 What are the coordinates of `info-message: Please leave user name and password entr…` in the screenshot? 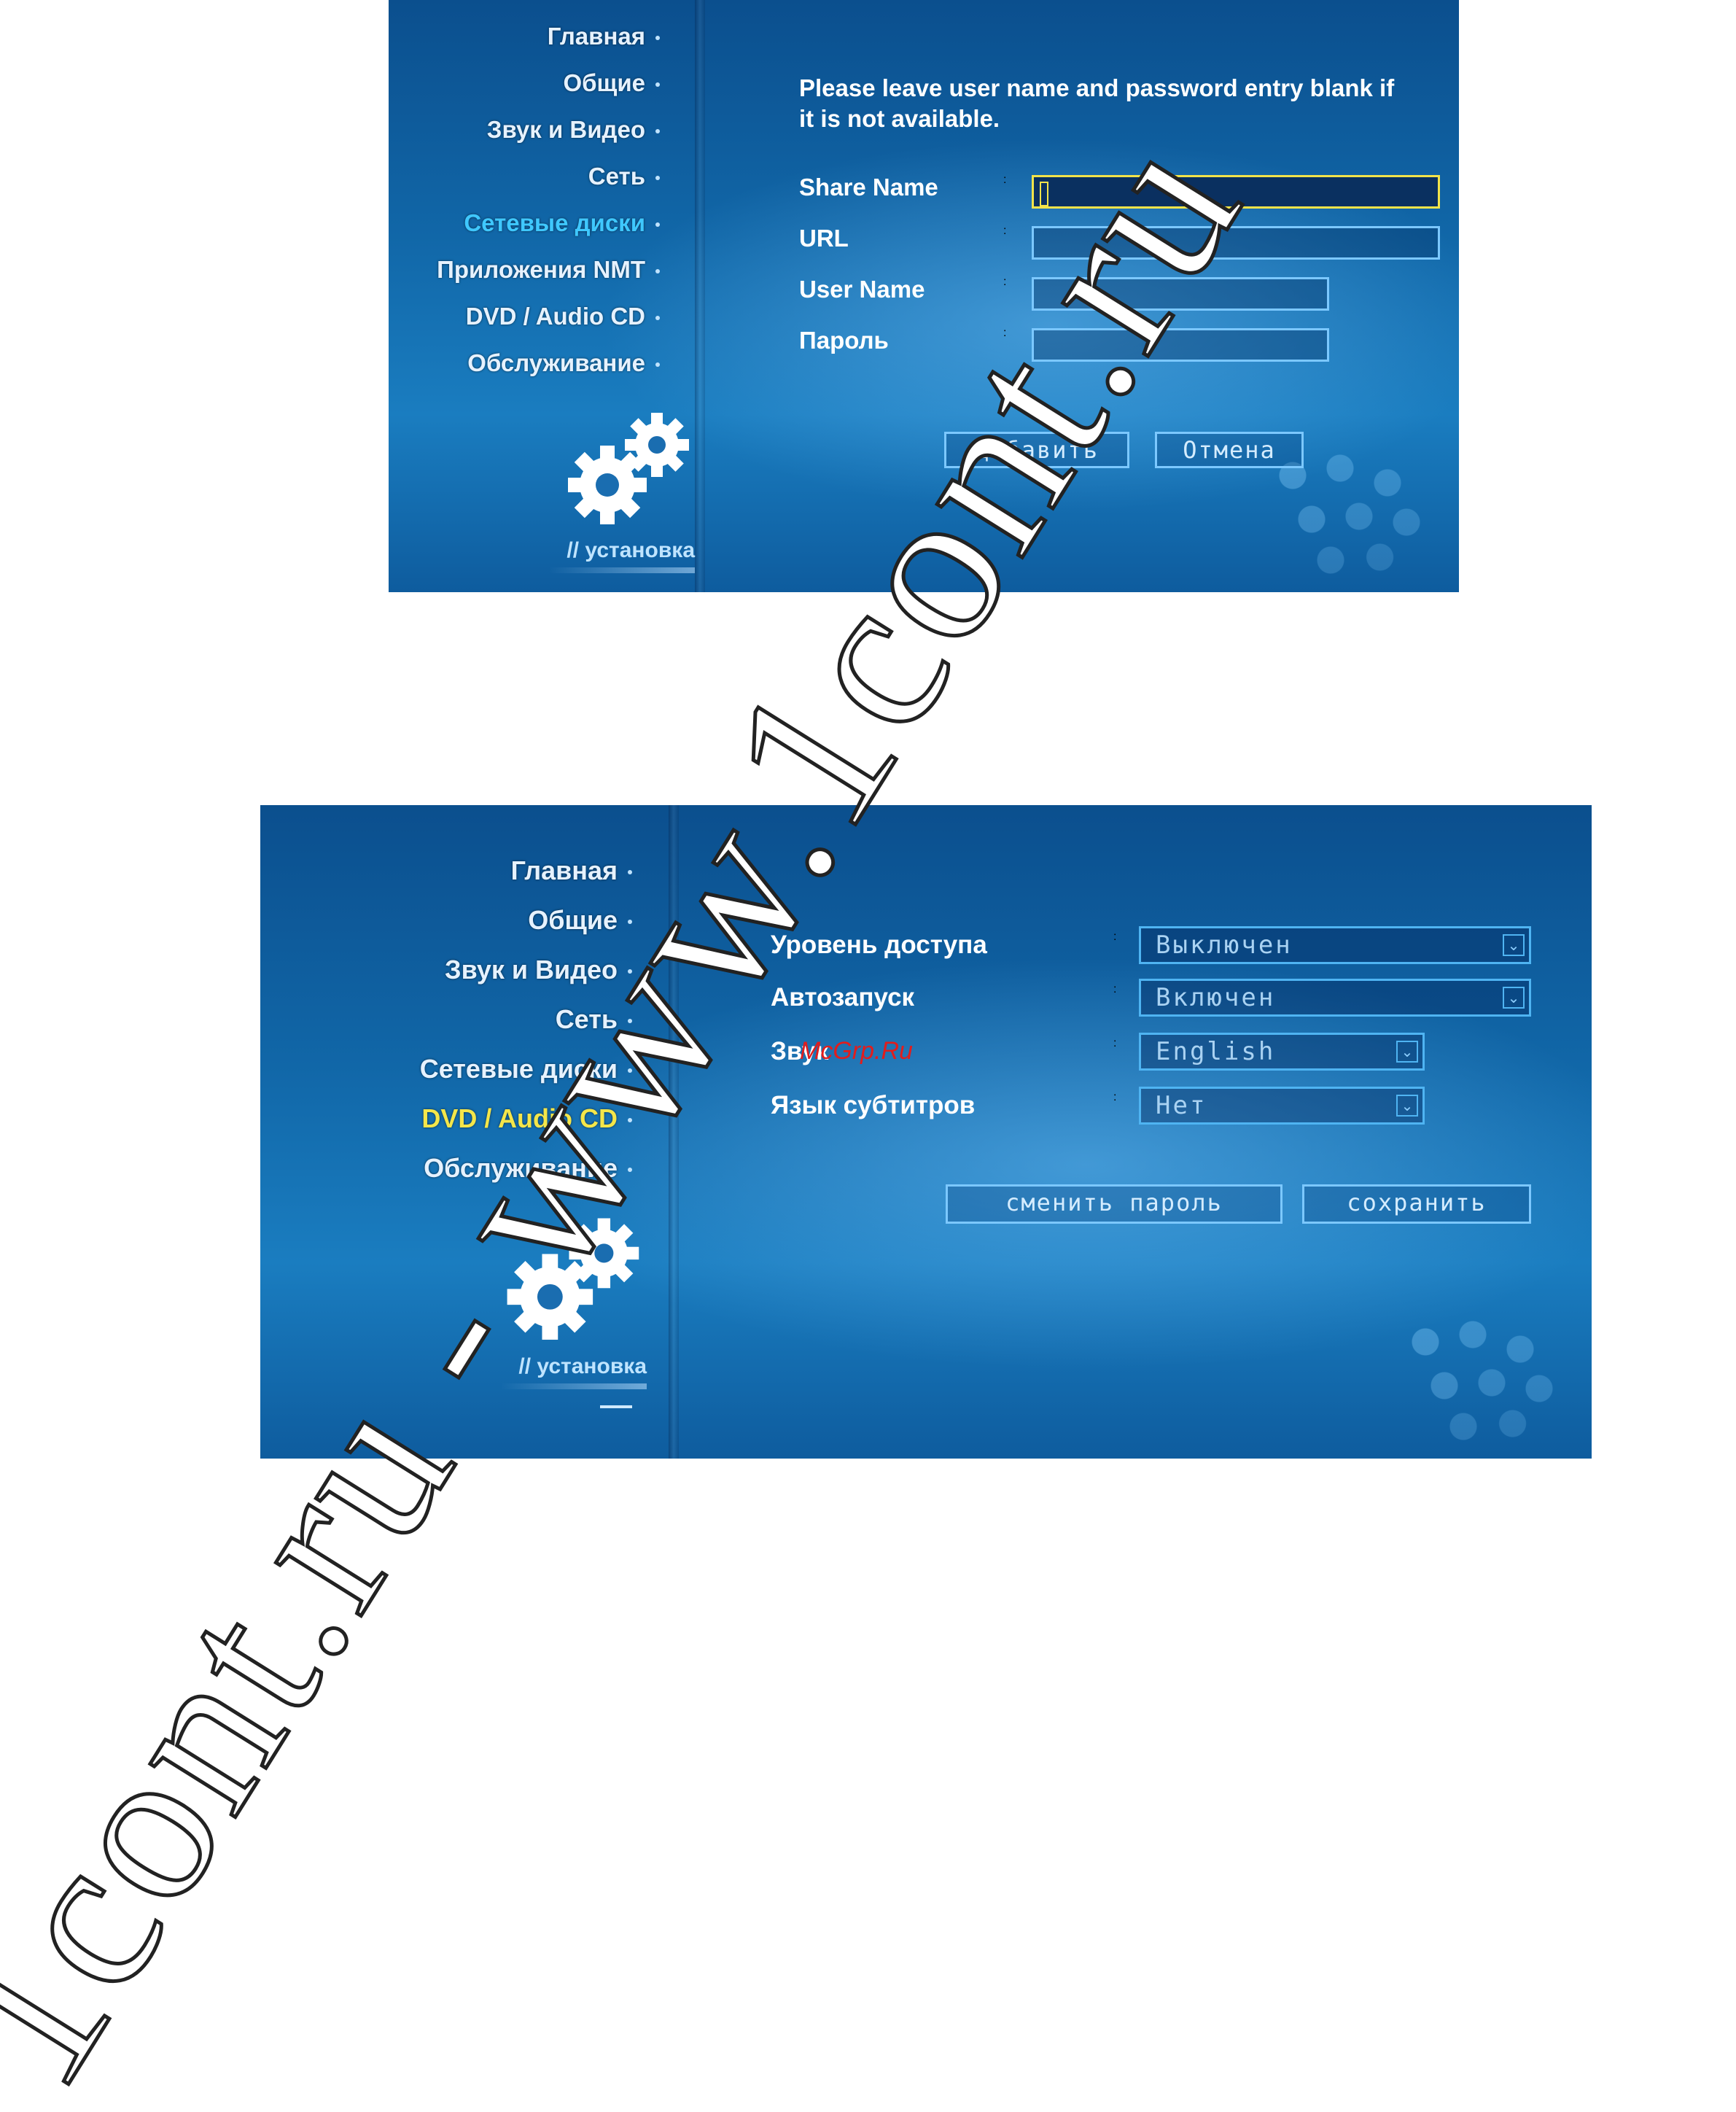 It's located at (1097, 103).